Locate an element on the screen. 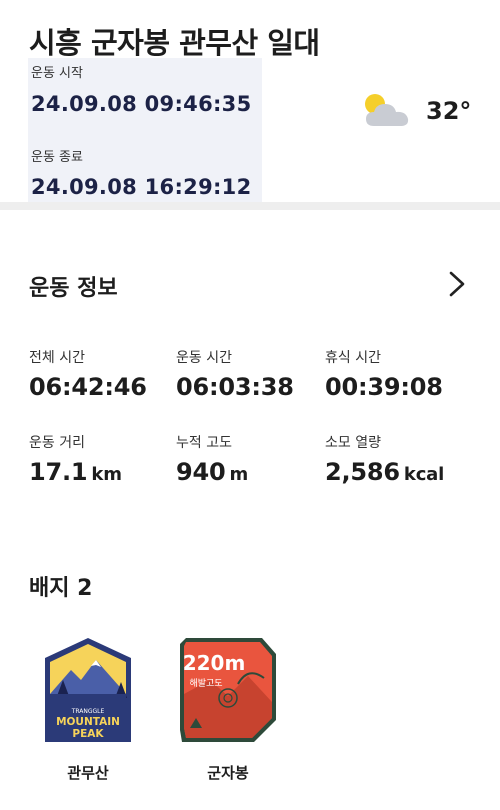 The height and width of the screenshot is (810, 500). stat-rest-time: 휴식 시간 00:39:08 is located at coordinates (400, 374).